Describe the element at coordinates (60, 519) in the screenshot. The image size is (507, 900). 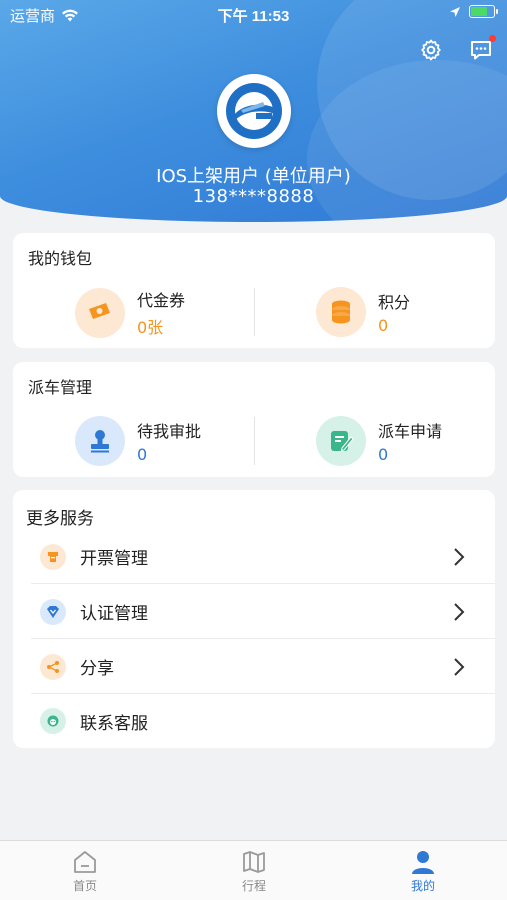
I see `services-title: 更多服务` at that location.